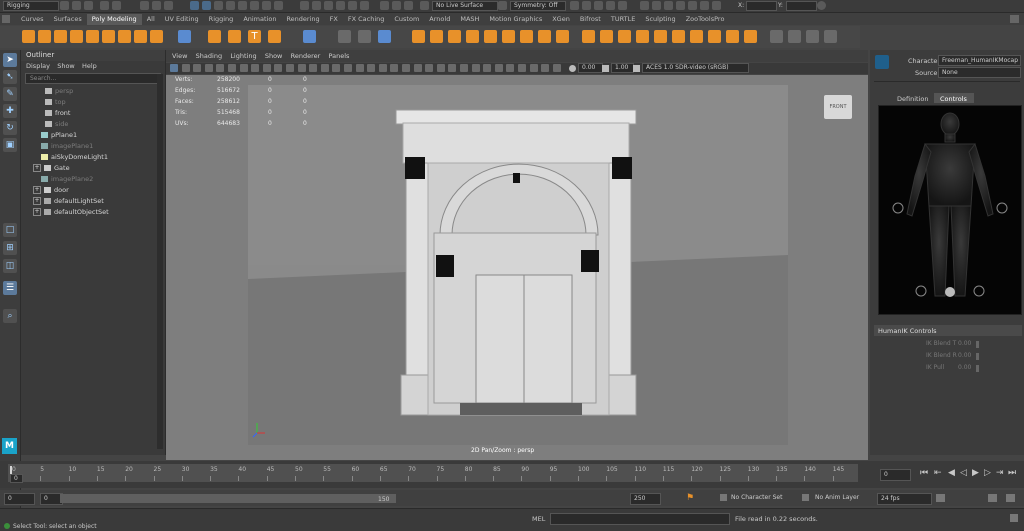  What do you see at coordinates (436, 36) in the screenshot?
I see `bridge-icon` at bounding box center [436, 36].